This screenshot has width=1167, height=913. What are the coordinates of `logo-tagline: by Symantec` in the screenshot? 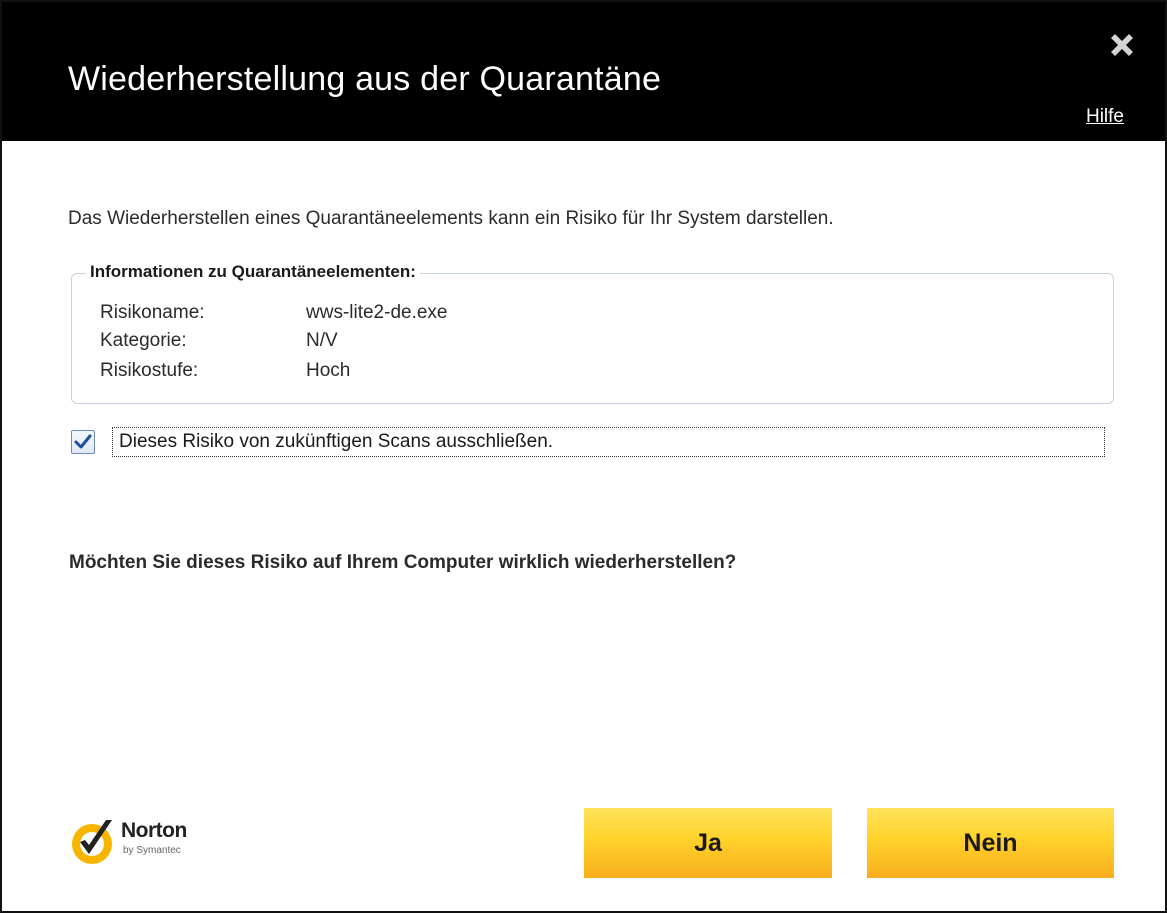 It's located at (152, 850).